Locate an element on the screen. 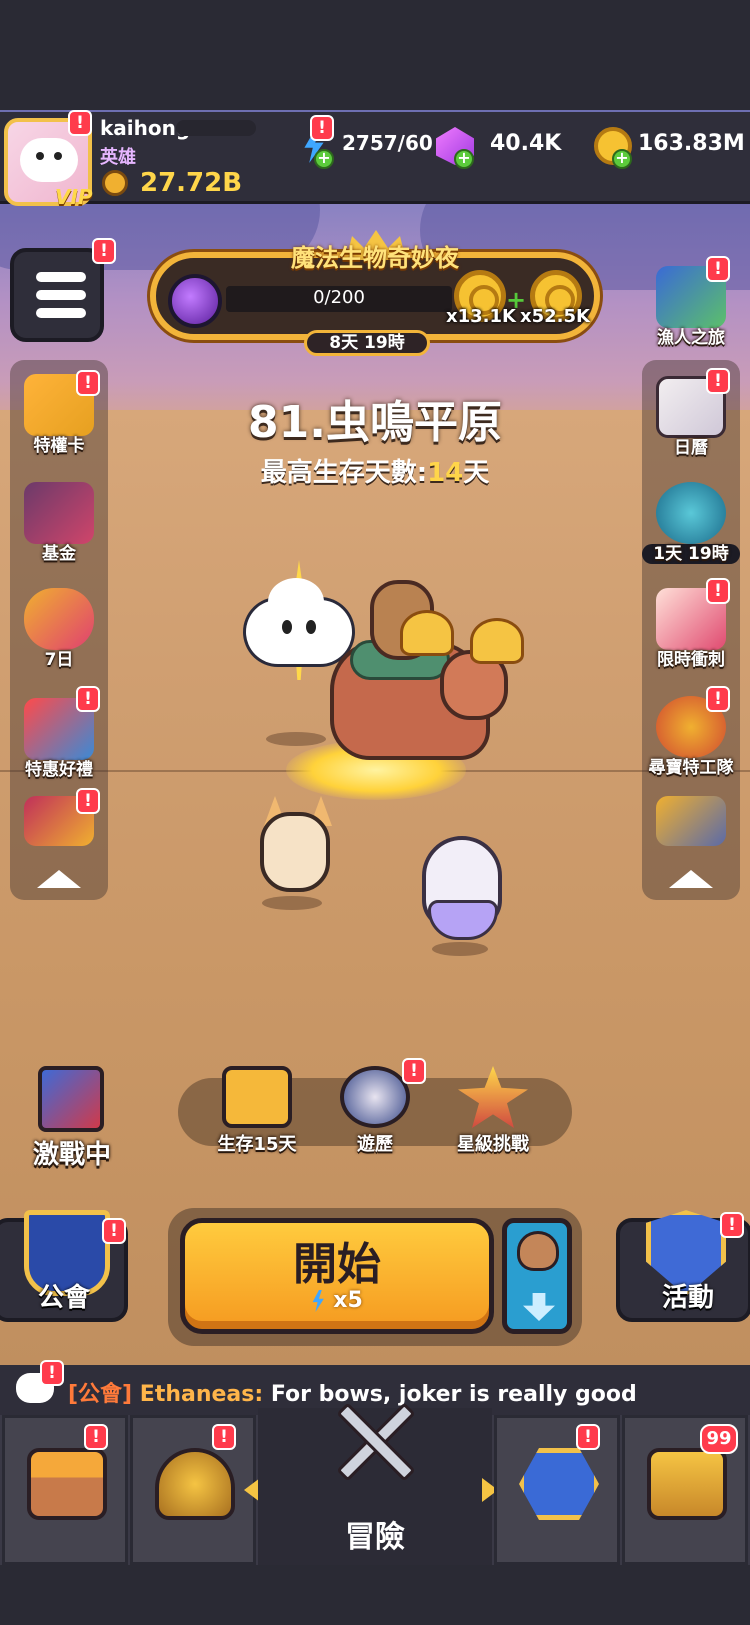  mushroom-event-button: 1天 19時 is located at coordinates (691, 526).